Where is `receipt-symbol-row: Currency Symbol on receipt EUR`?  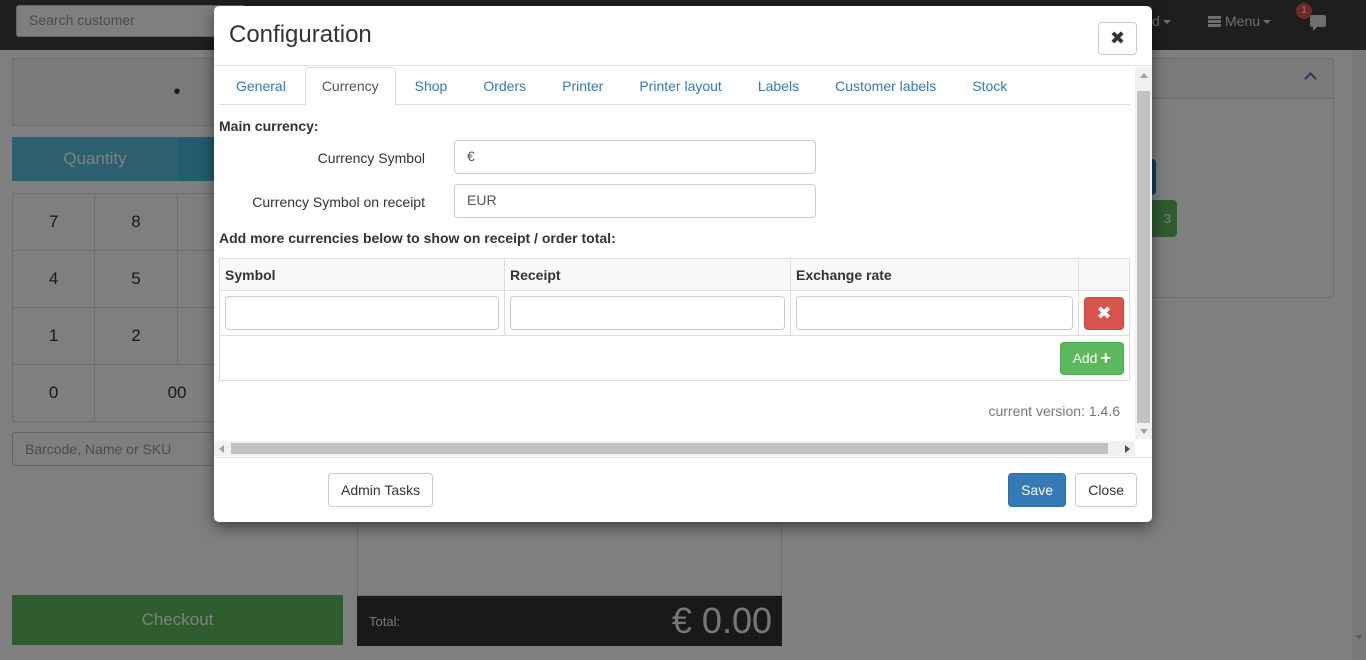
receipt-symbol-row: Currency Symbol on receipt EUR is located at coordinates (674, 206).